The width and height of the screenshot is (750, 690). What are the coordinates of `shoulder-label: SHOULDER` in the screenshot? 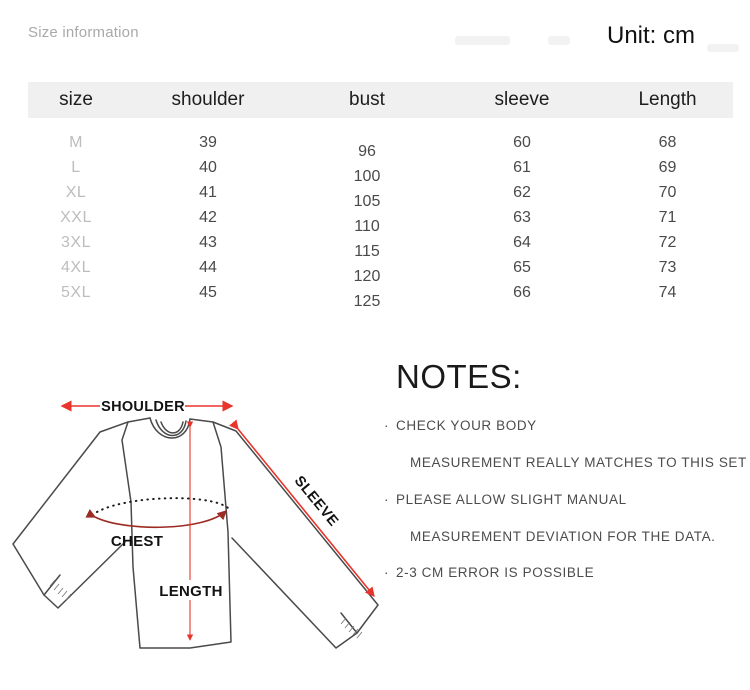 It's located at (143, 407).